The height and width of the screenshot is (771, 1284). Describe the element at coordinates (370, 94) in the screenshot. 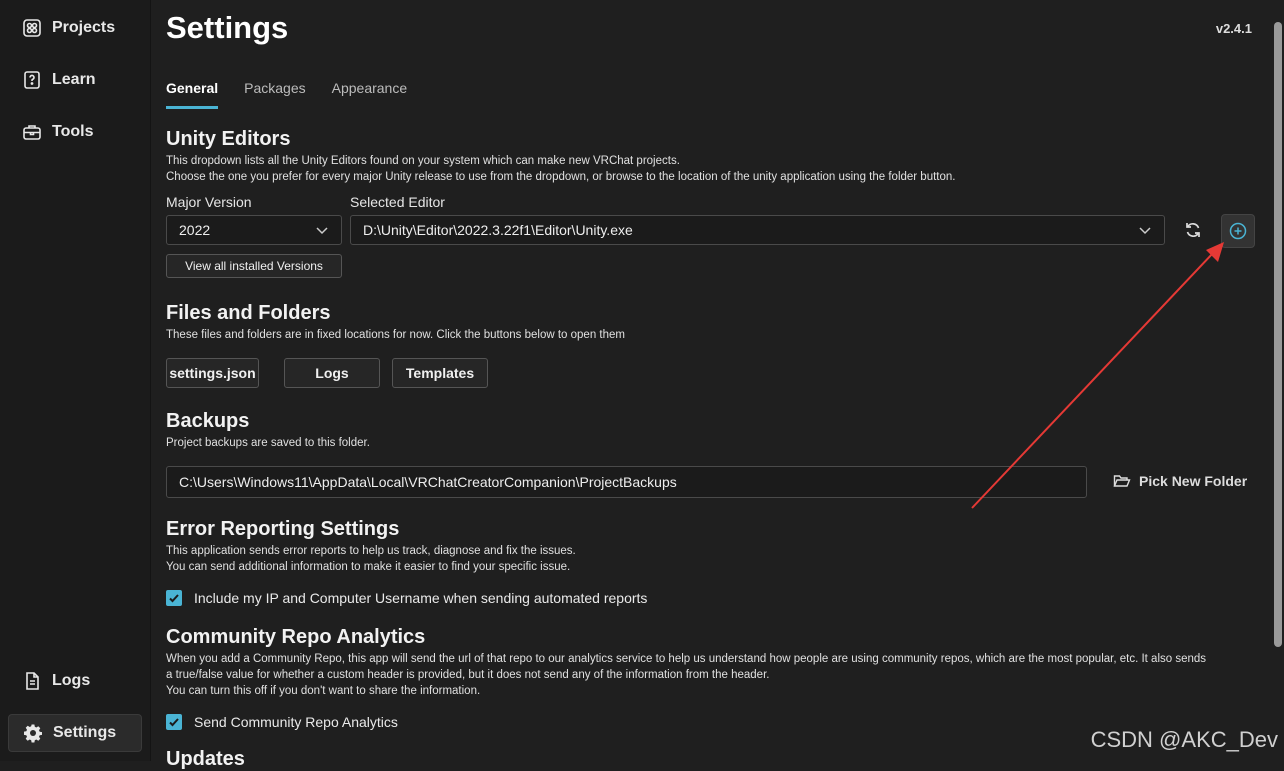

I see `tab-appearance: Appearance` at that location.